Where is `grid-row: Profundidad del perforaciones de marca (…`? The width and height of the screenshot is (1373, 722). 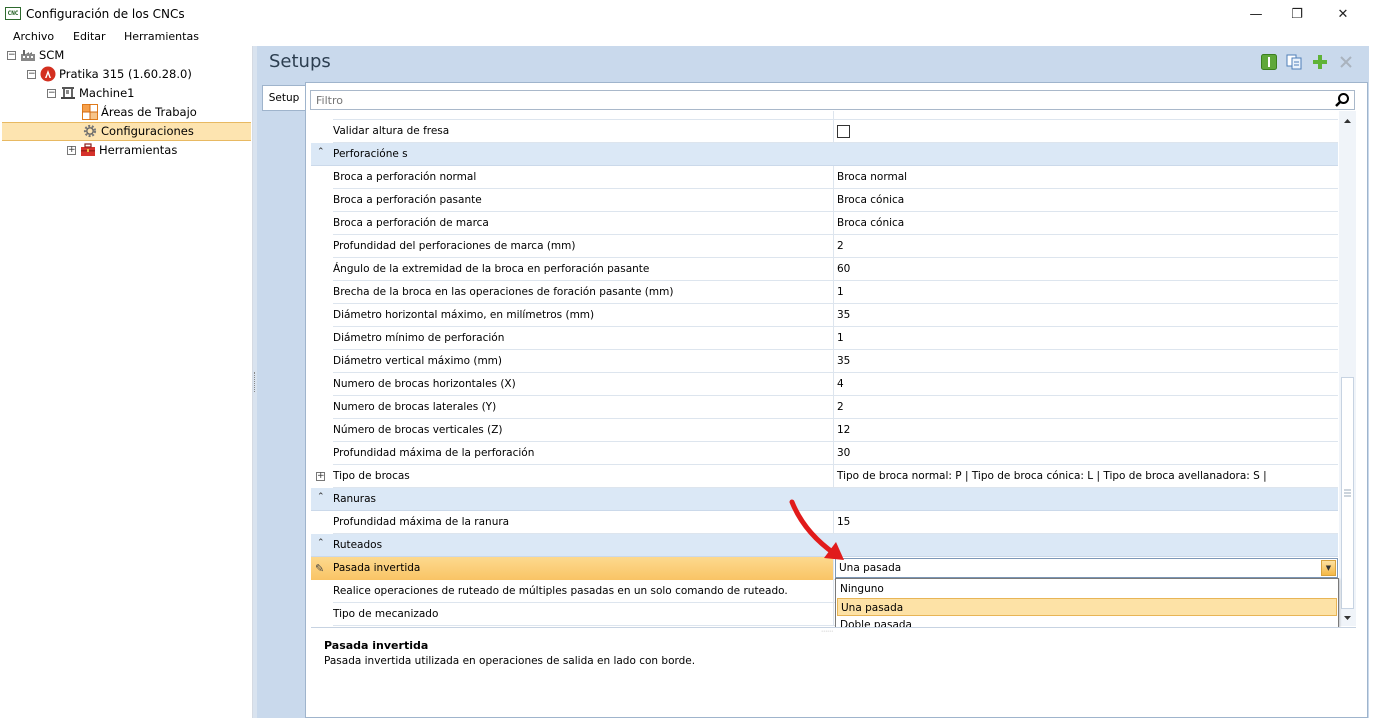
grid-row: Profundidad del perforaciones de marca (… is located at coordinates (824, 246).